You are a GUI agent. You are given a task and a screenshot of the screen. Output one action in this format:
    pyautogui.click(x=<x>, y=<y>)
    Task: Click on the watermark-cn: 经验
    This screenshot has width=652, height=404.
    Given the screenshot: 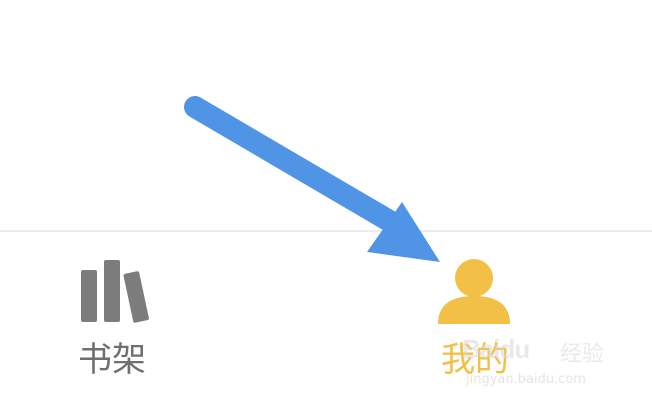 What is the action you would take?
    pyautogui.click(x=582, y=354)
    